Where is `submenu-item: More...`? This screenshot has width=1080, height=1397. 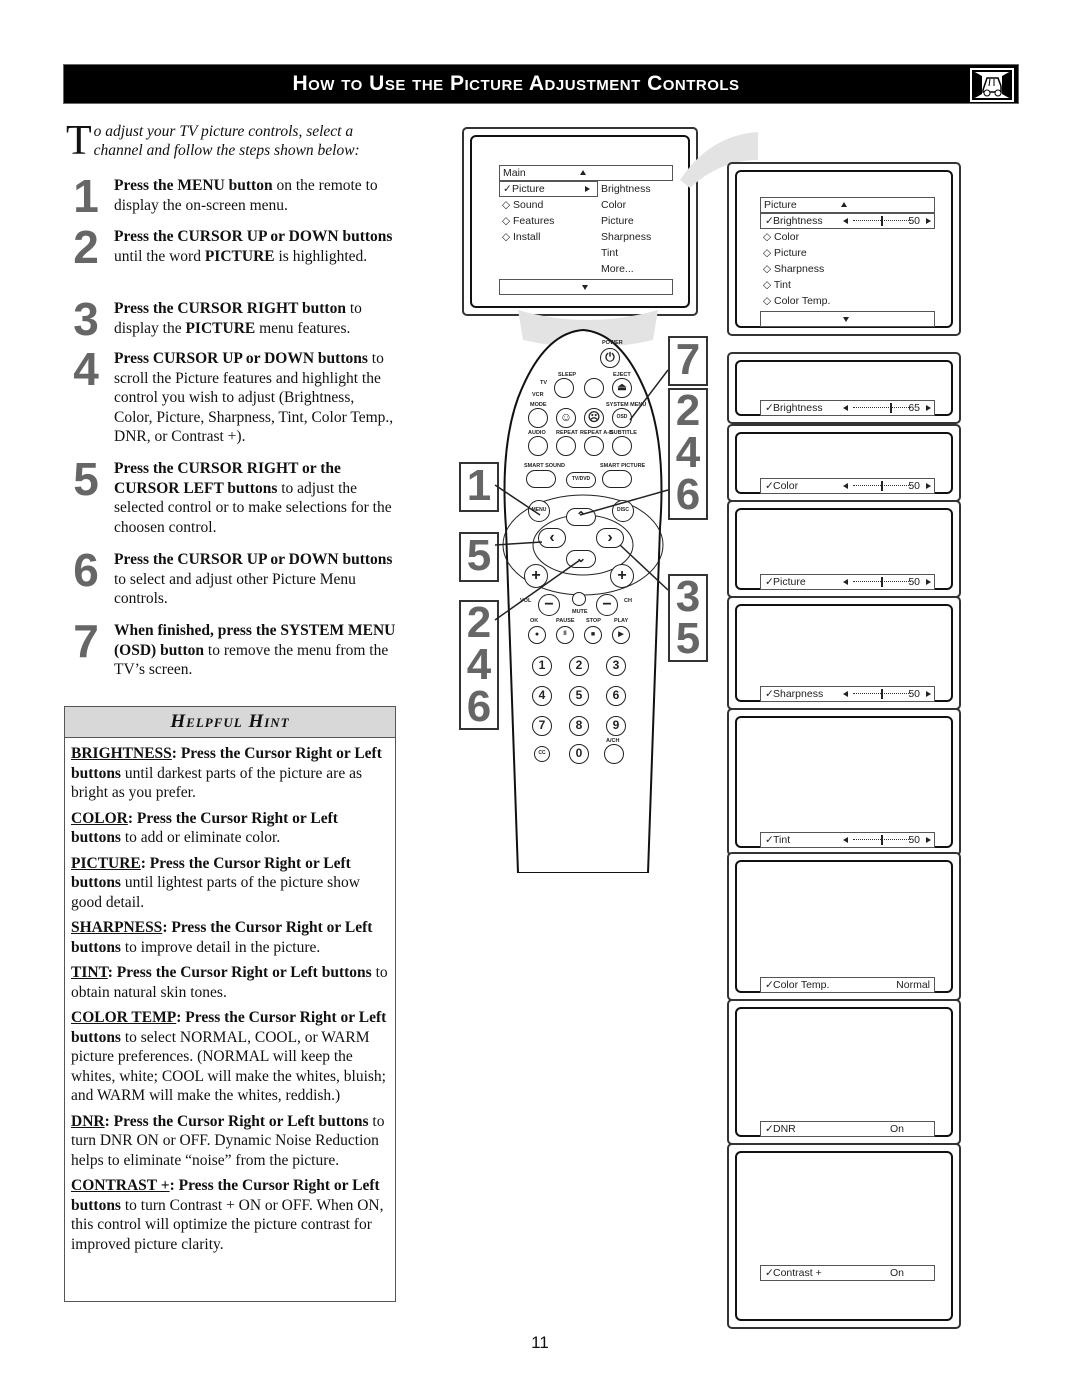 submenu-item: More... is located at coordinates (617, 269).